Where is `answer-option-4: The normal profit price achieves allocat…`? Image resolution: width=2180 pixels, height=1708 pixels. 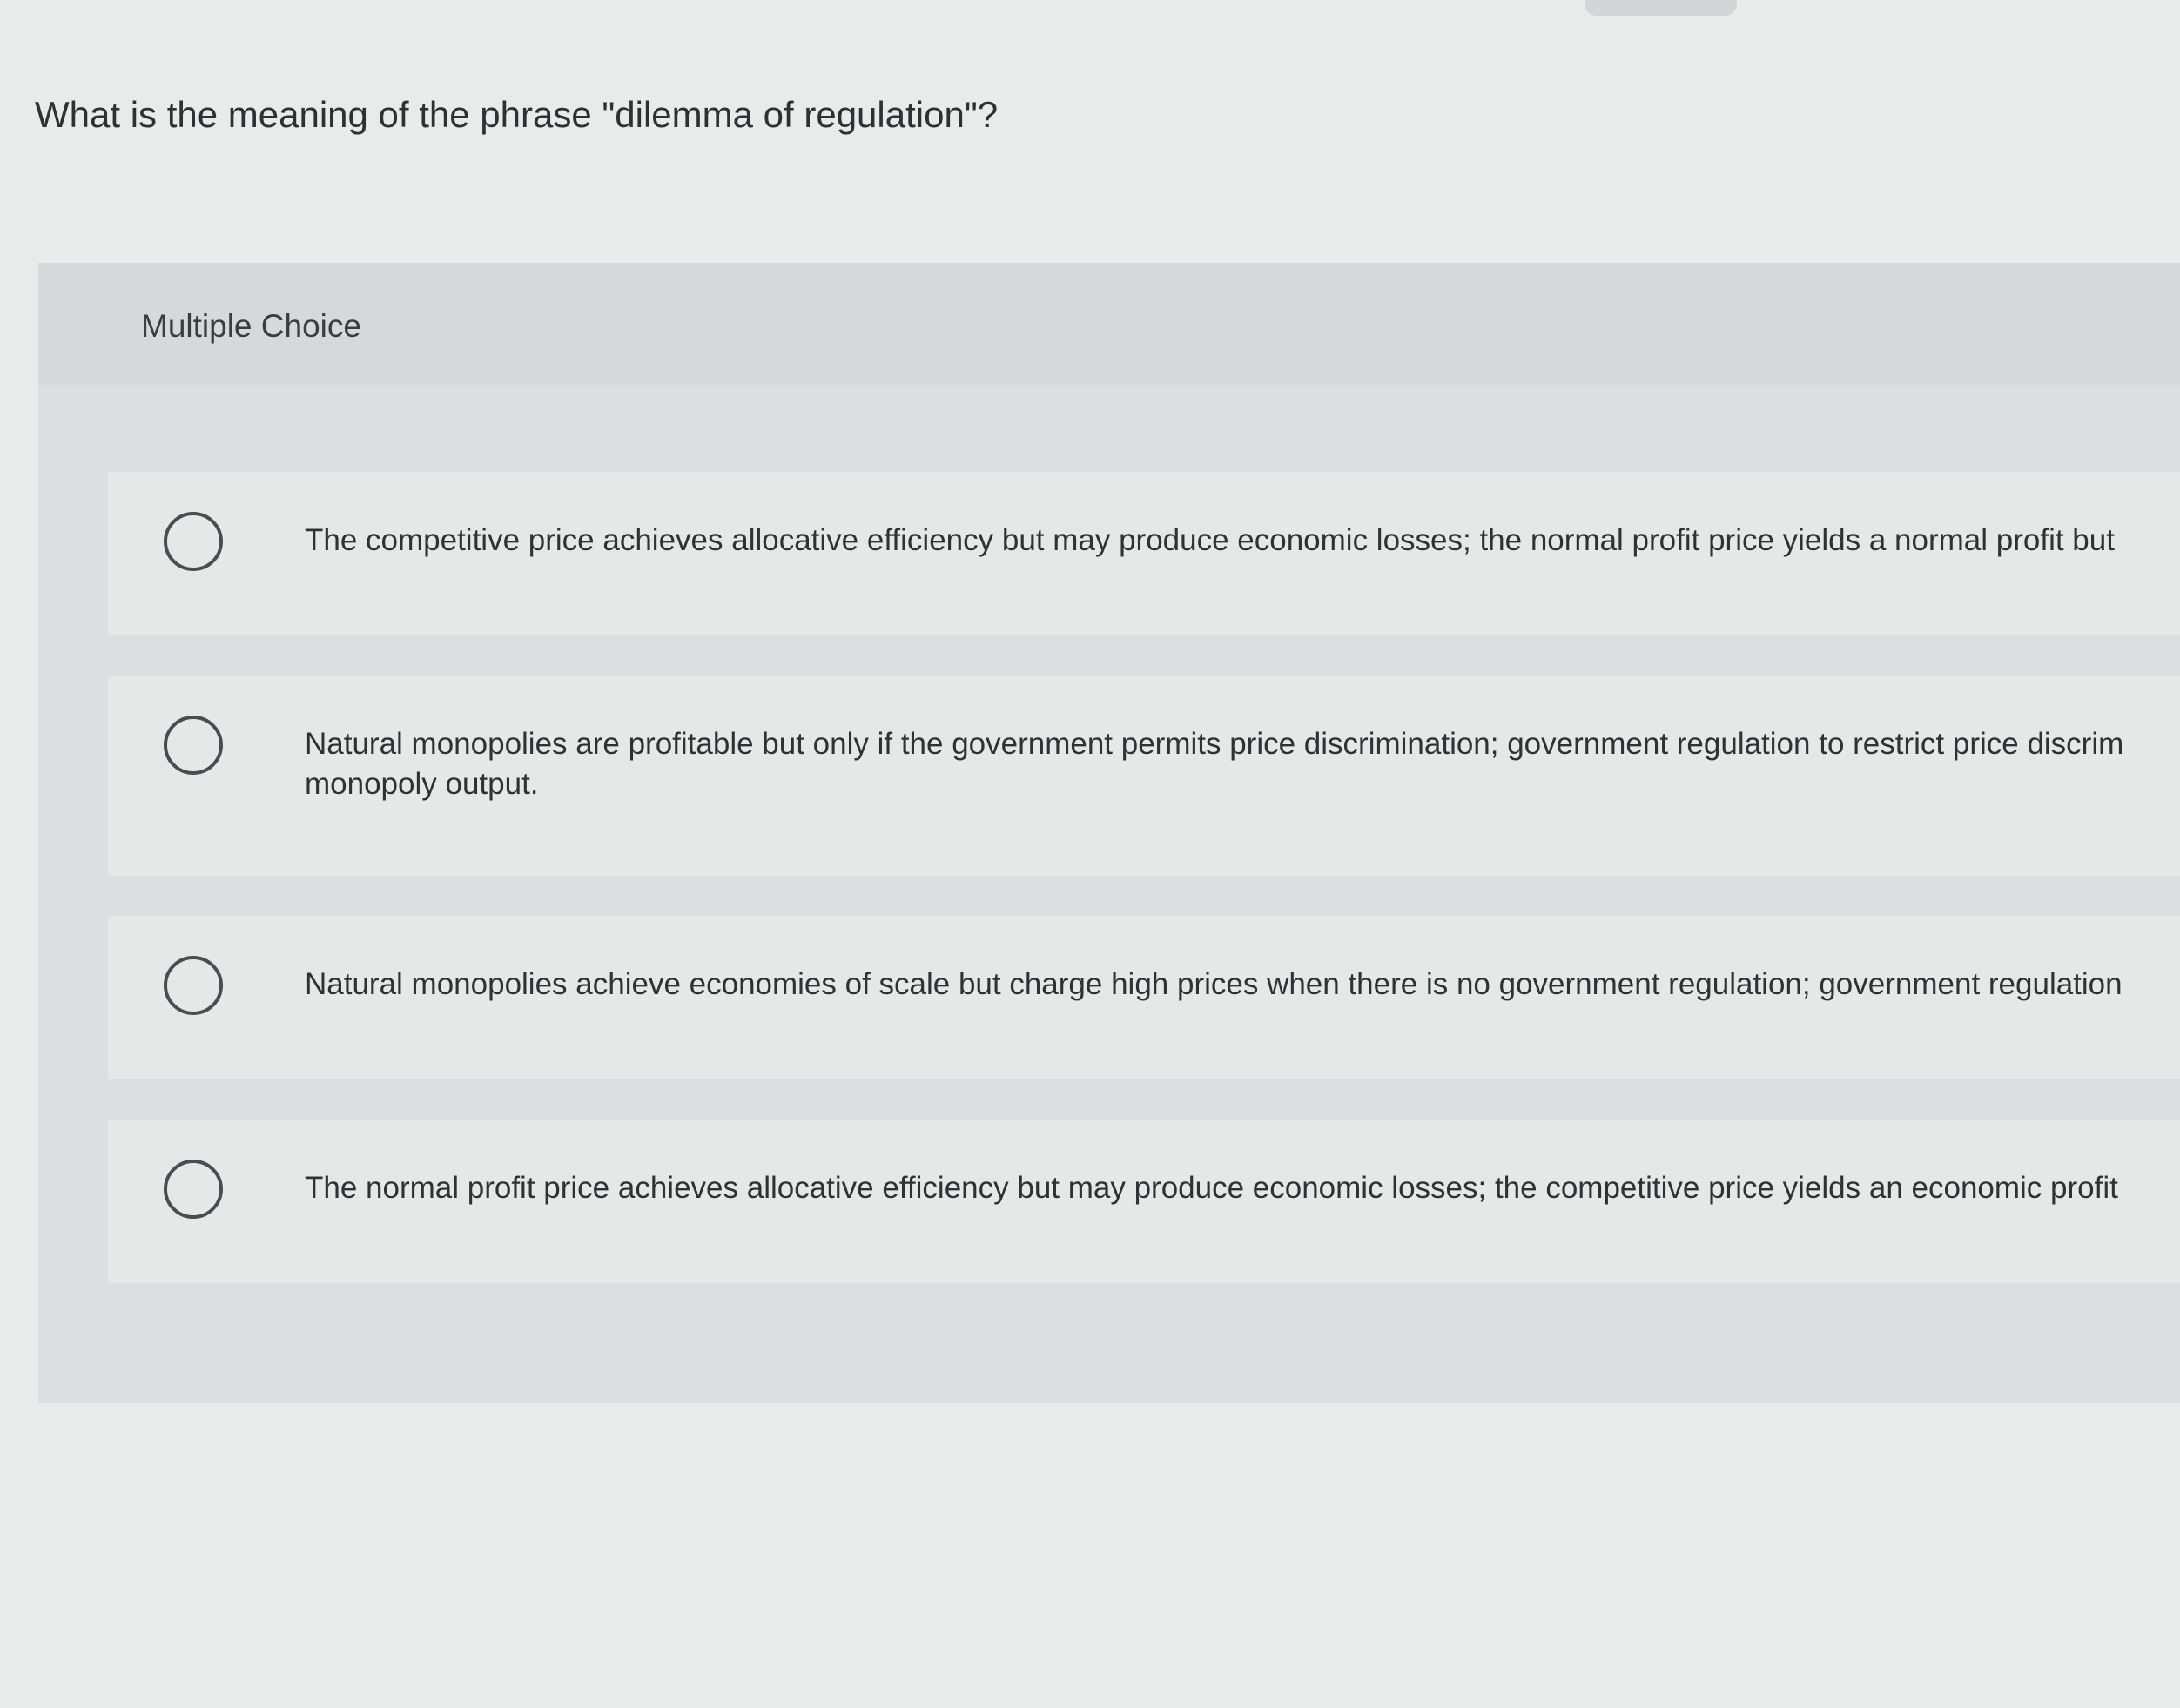
answer-option-4: The normal profit price achieves allocat… is located at coordinates (1144, 1201).